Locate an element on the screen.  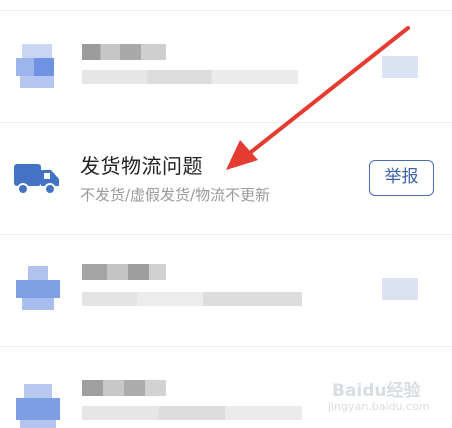
arrow-head is located at coordinates (242, 155).